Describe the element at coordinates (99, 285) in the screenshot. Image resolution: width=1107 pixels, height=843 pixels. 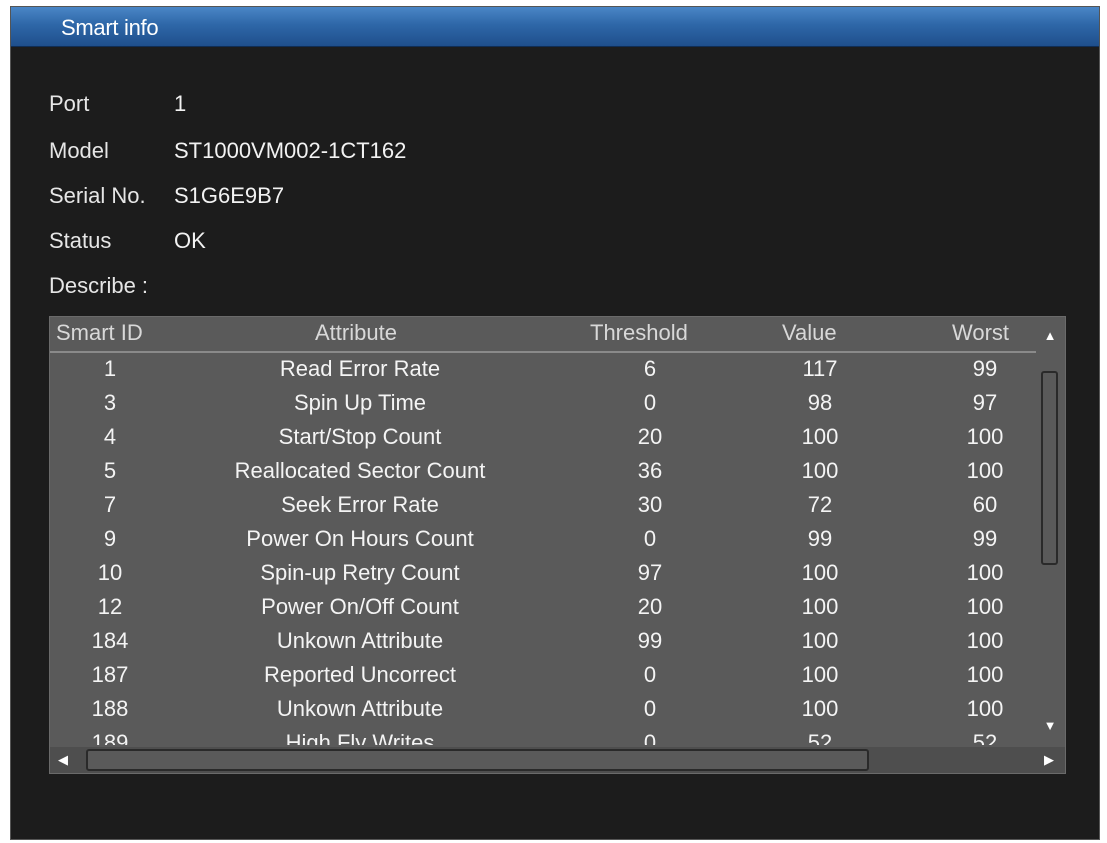
I see `describe-label: Describe :` at that location.